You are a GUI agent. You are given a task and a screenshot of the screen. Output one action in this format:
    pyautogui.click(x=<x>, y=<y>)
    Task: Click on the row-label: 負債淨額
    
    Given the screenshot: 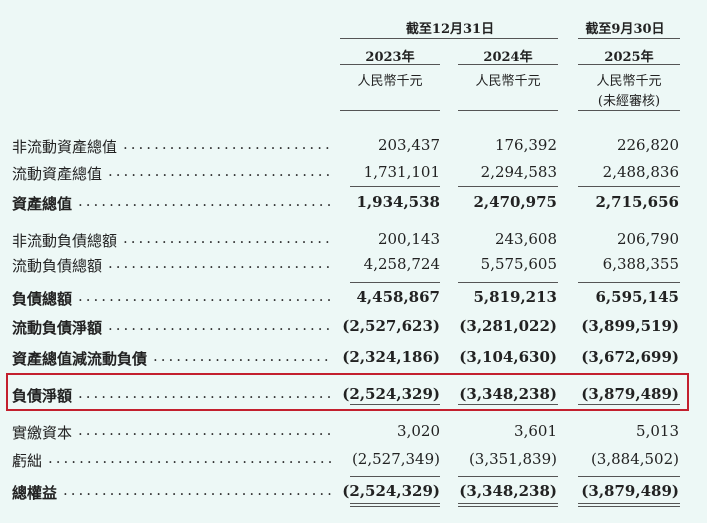 What is the action you would take?
    pyautogui.click(x=42, y=396)
    